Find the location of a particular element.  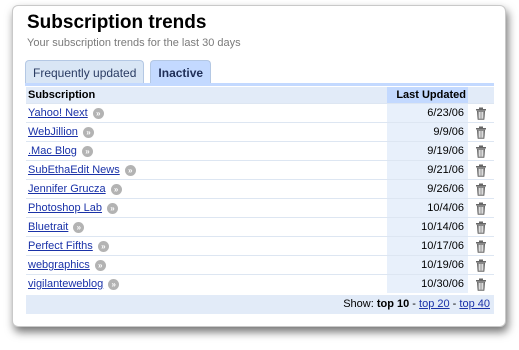

tab-bar: Frequently updated Inactive is located at coordinates (121, 72).